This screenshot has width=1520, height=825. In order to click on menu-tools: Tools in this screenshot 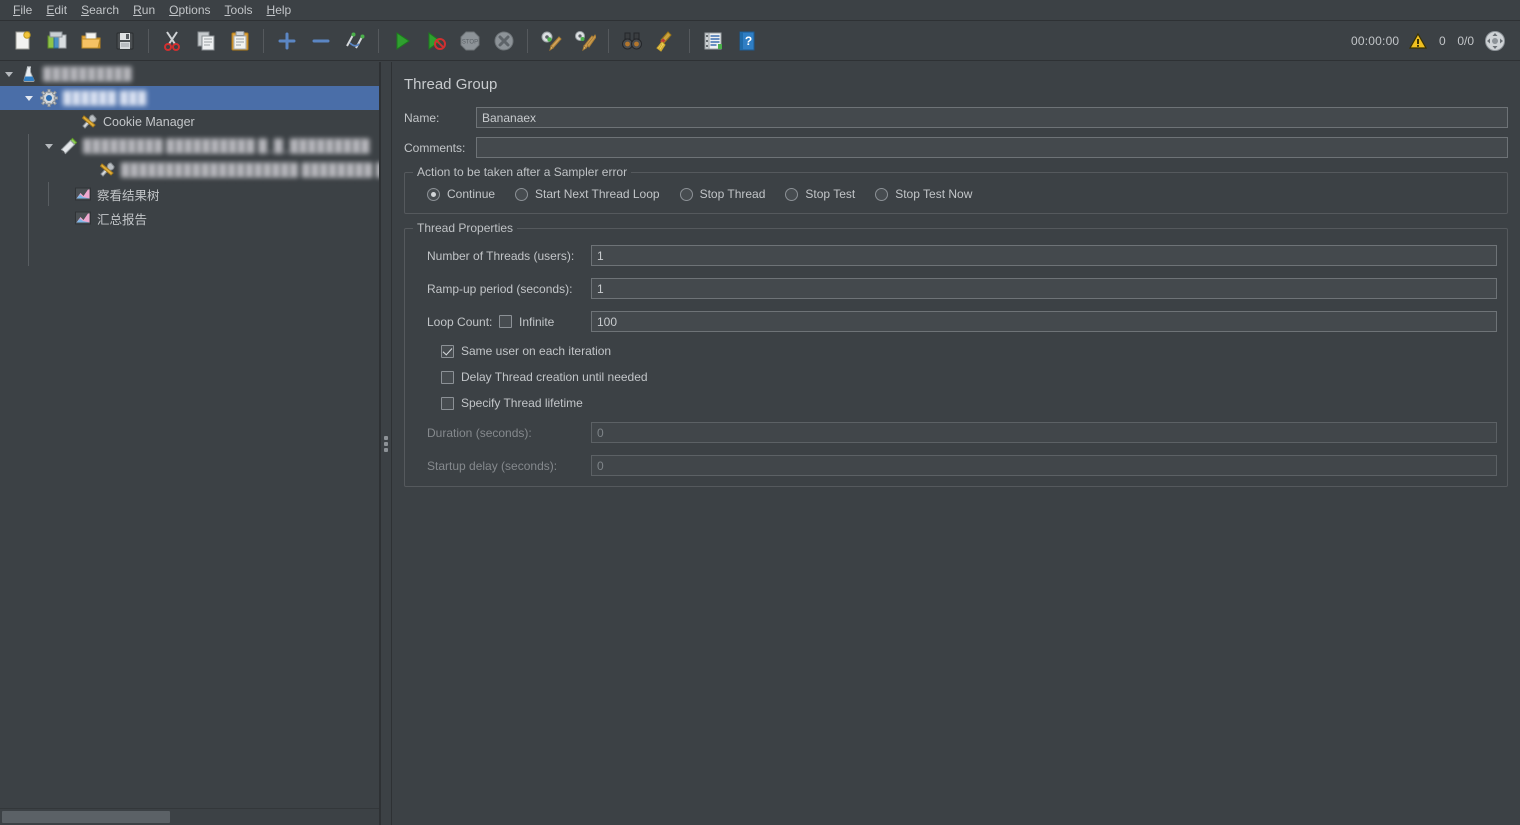, I will do `click(239, 10)`.